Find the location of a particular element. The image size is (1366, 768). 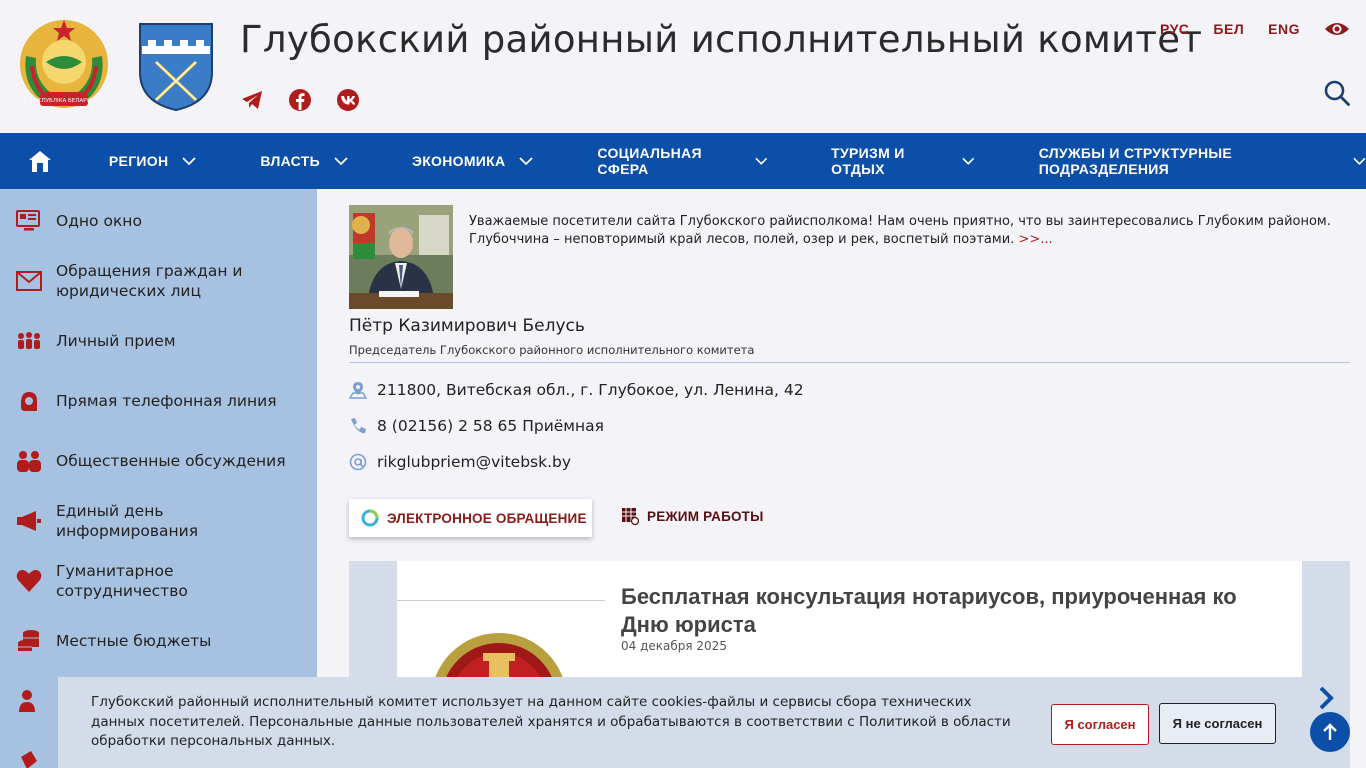

sidebar-item-label: Местные бюджеты is located at coordinates (134, 641).